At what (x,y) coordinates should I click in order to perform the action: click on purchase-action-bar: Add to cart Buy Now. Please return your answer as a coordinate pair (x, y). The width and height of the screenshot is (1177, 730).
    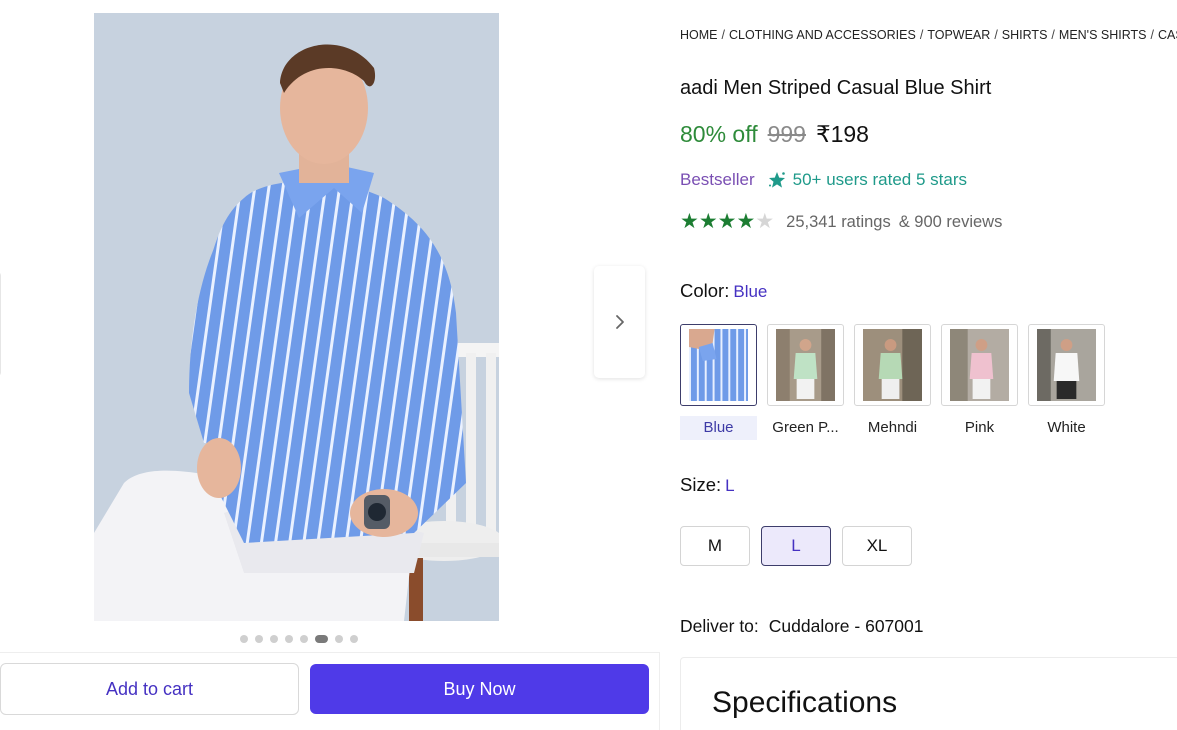
    Looking at the image, I should click on (330, 691).